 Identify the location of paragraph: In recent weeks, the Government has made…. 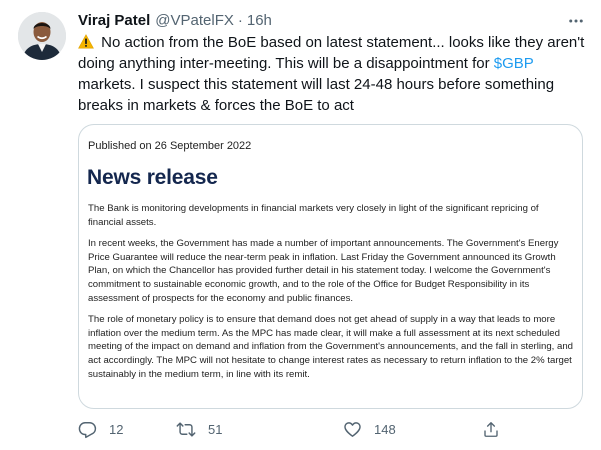
(323, 271).